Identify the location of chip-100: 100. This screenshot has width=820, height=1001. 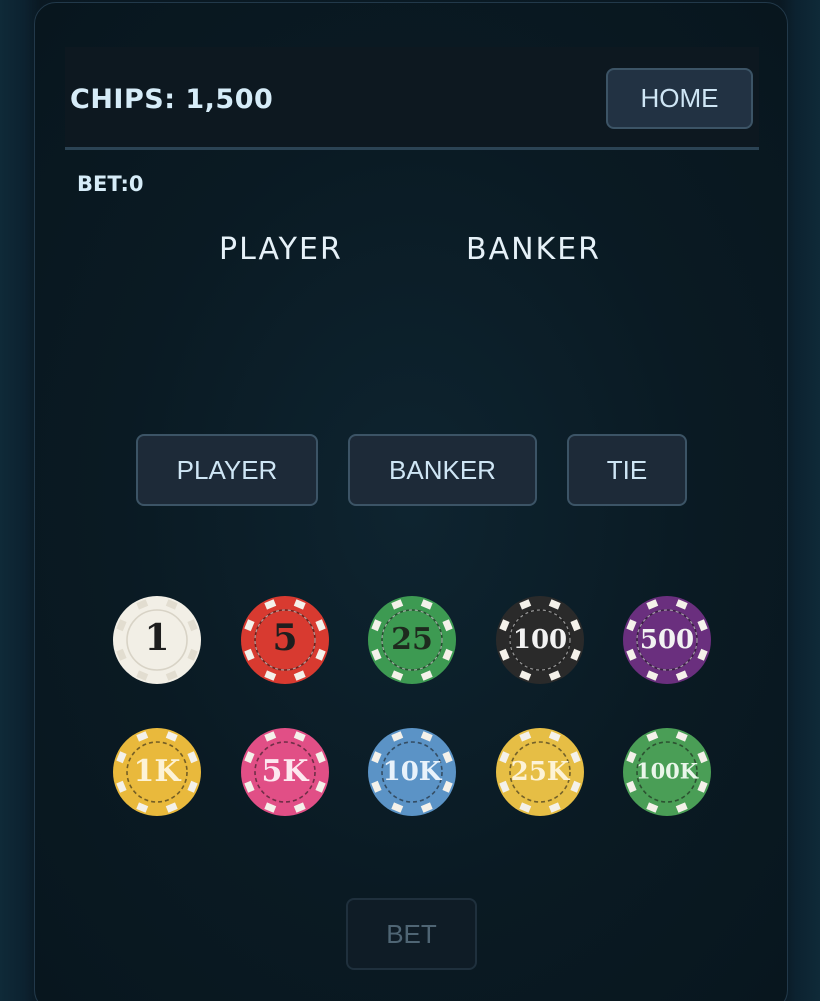
(540, 640).